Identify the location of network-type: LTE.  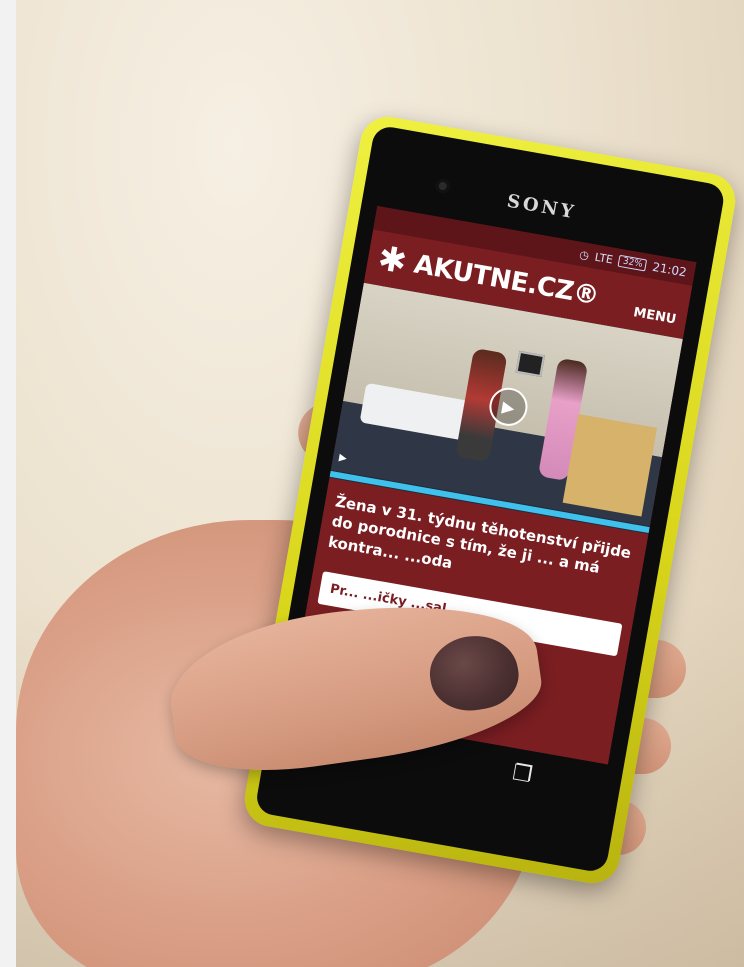
(604, 258).